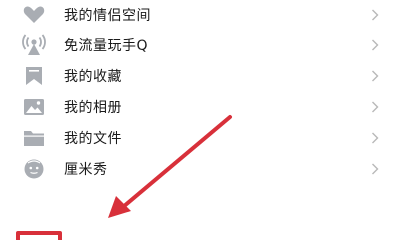  What do you see at coordinates (34, 76) in the screenshot?
I see `bookmark-icon` at bounding box center [34, 76].